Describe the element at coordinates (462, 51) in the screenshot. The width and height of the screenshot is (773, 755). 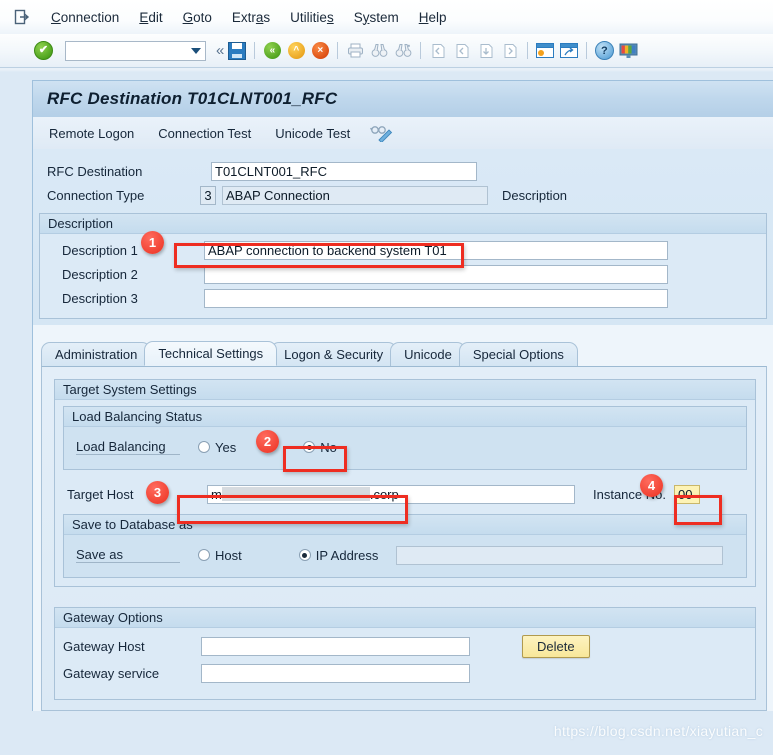
I see `previous-page-icon` at that location.